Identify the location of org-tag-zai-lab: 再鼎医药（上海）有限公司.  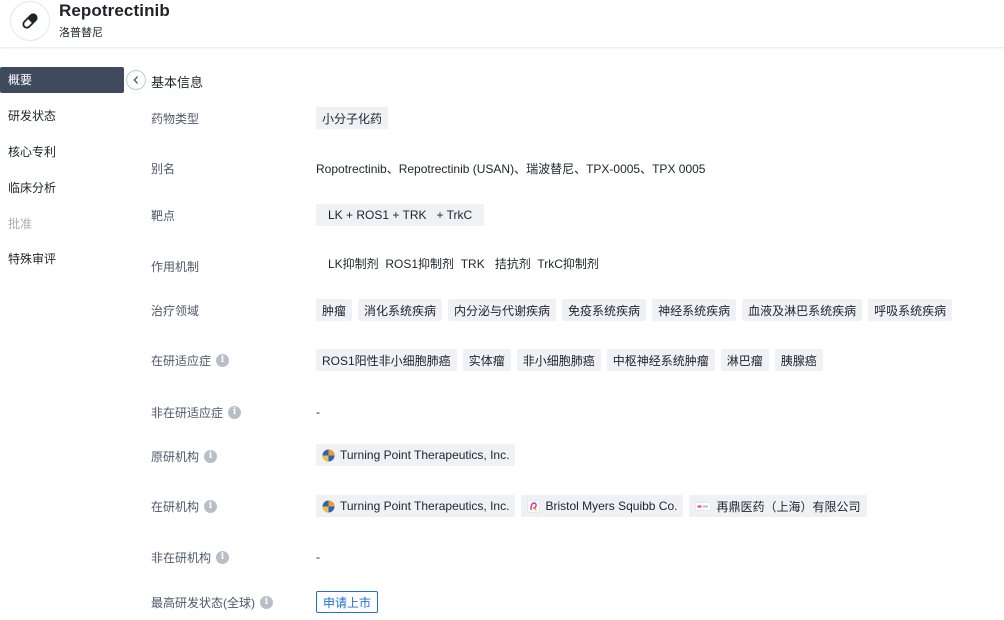
(778, 506).